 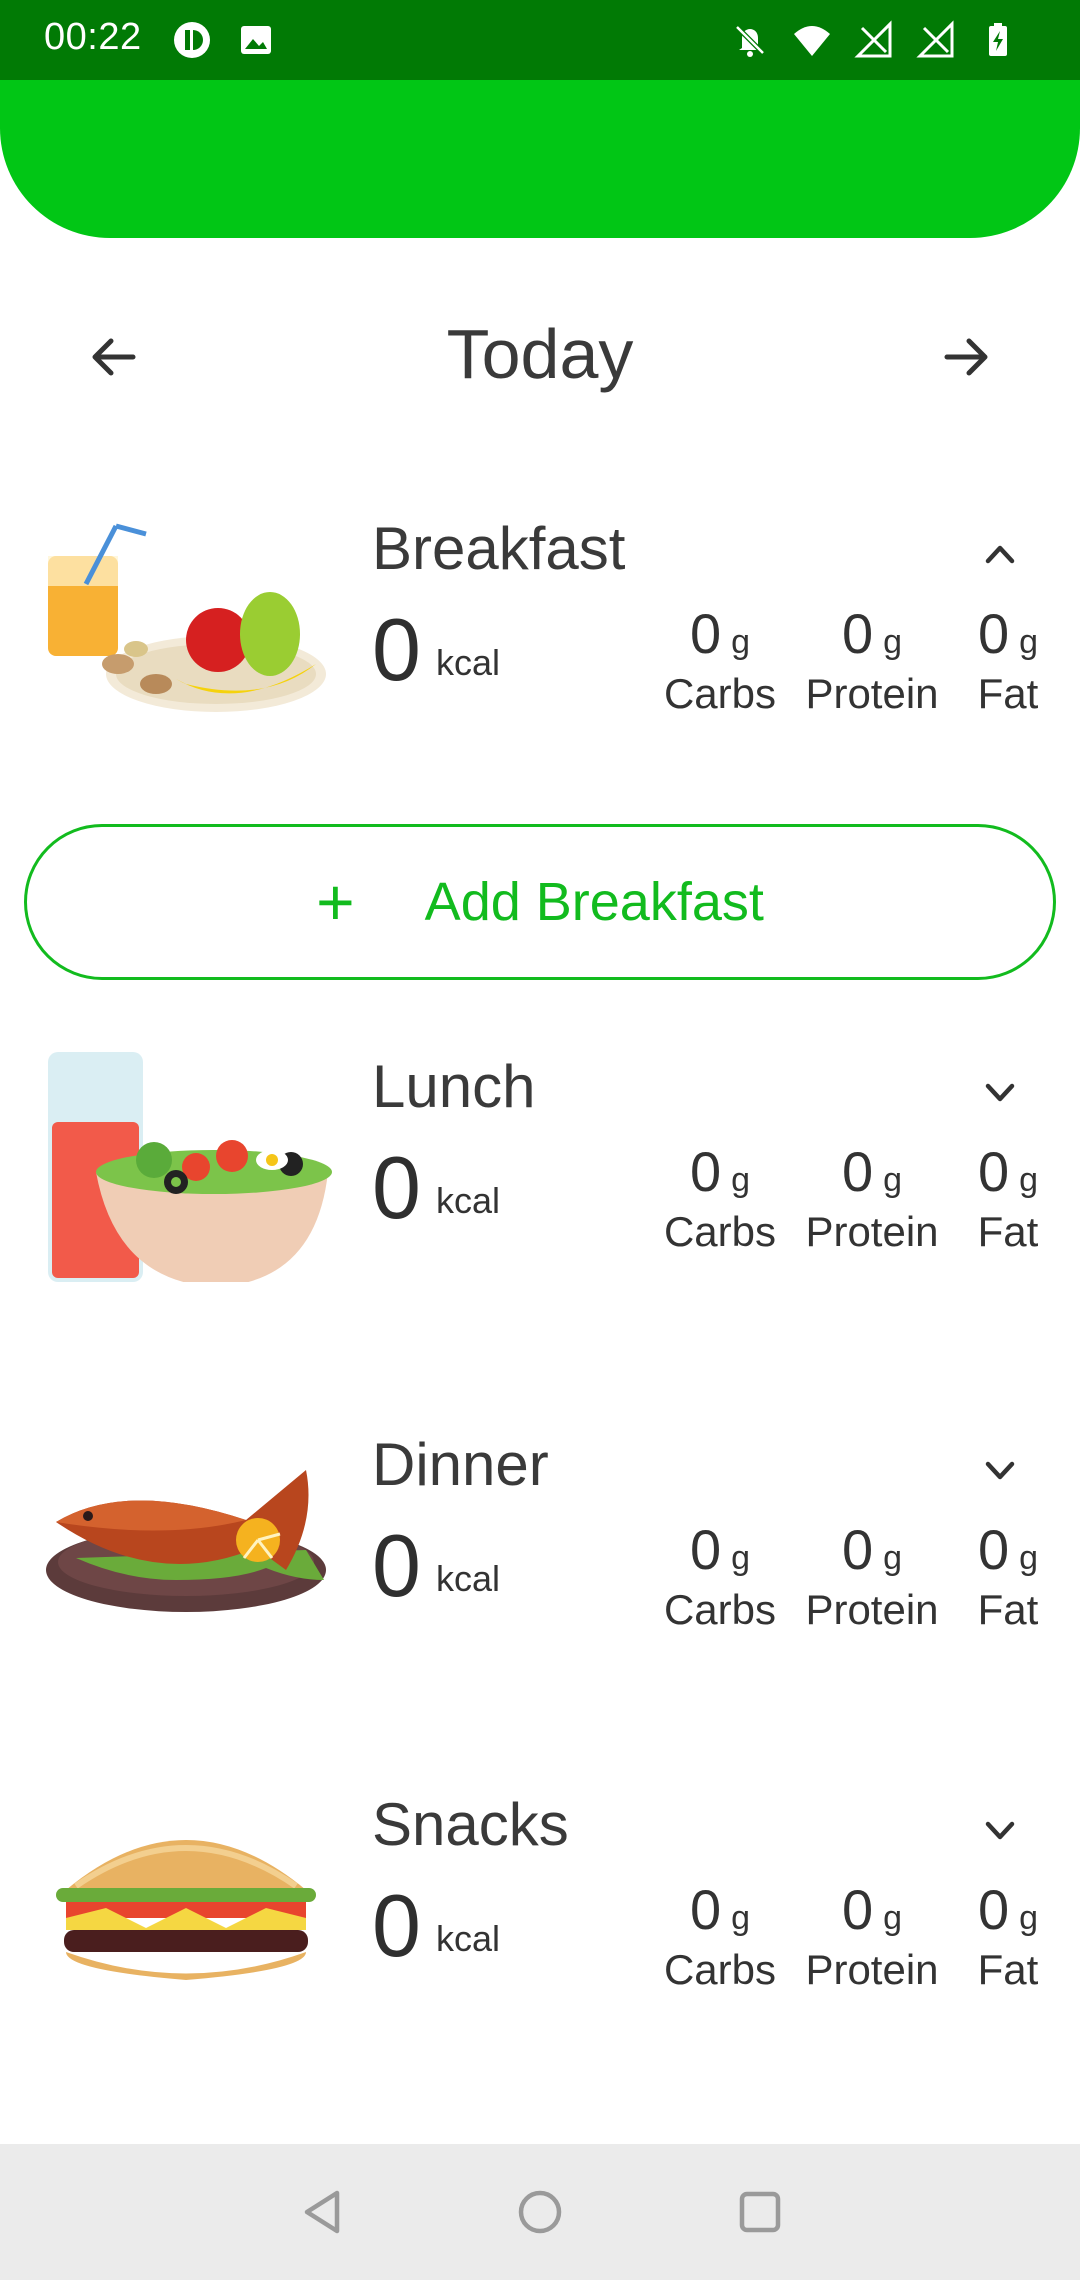 I want to click on wifi-icon, so click(x=812, y=41).